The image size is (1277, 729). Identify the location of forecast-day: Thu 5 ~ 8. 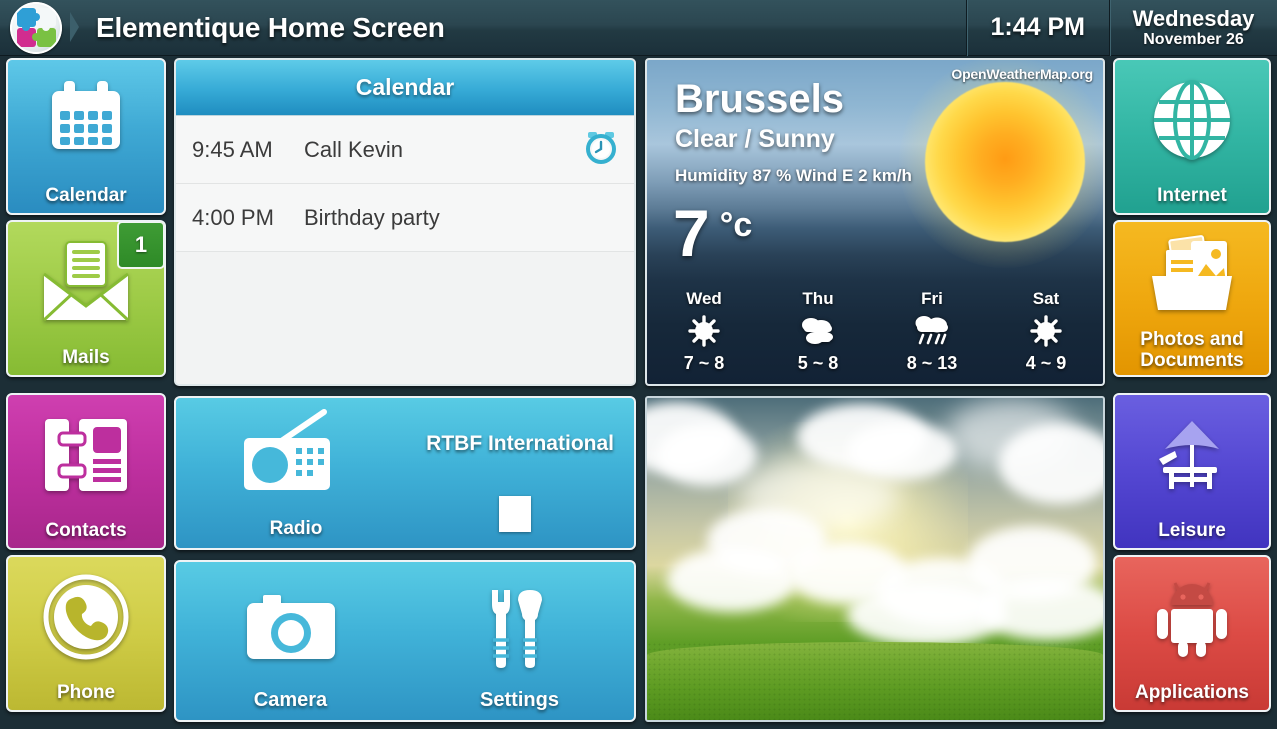
(818, 336).